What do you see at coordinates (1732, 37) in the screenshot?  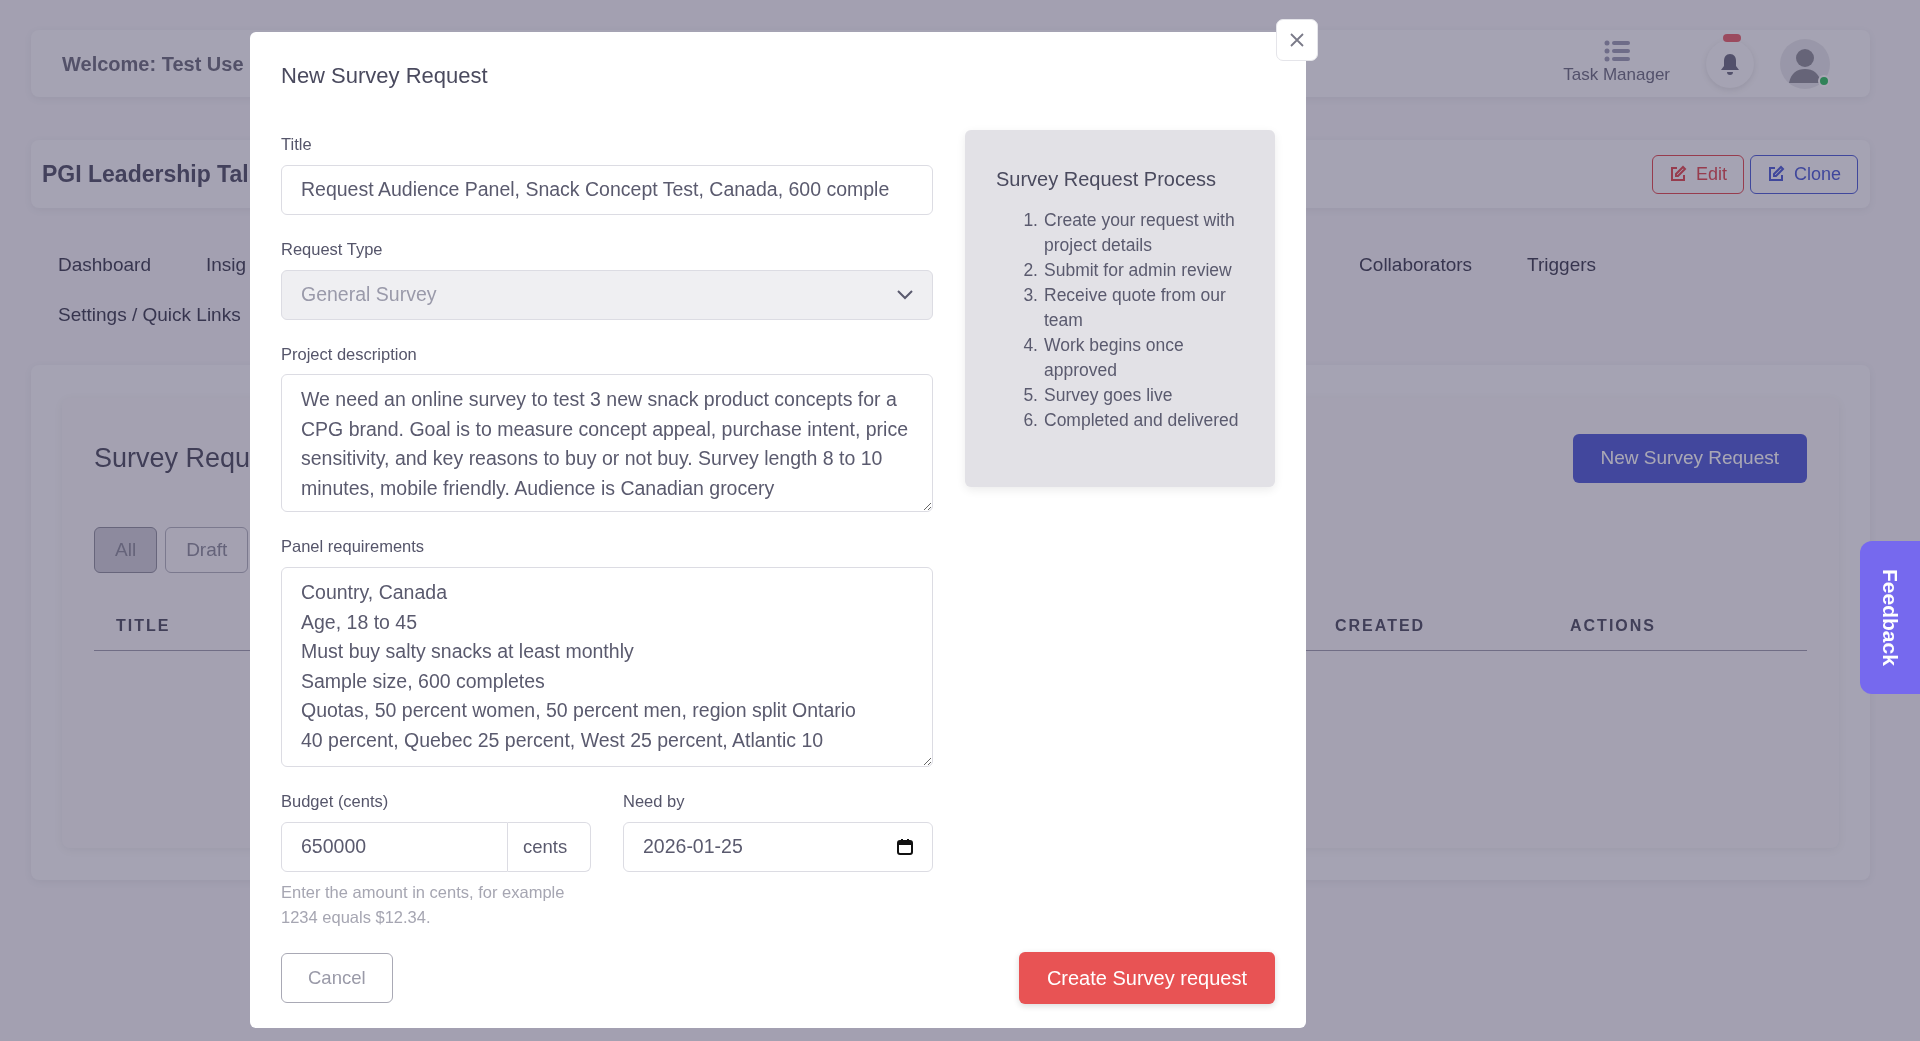 I see `notification-badge` at bounding box center [1732, 37].